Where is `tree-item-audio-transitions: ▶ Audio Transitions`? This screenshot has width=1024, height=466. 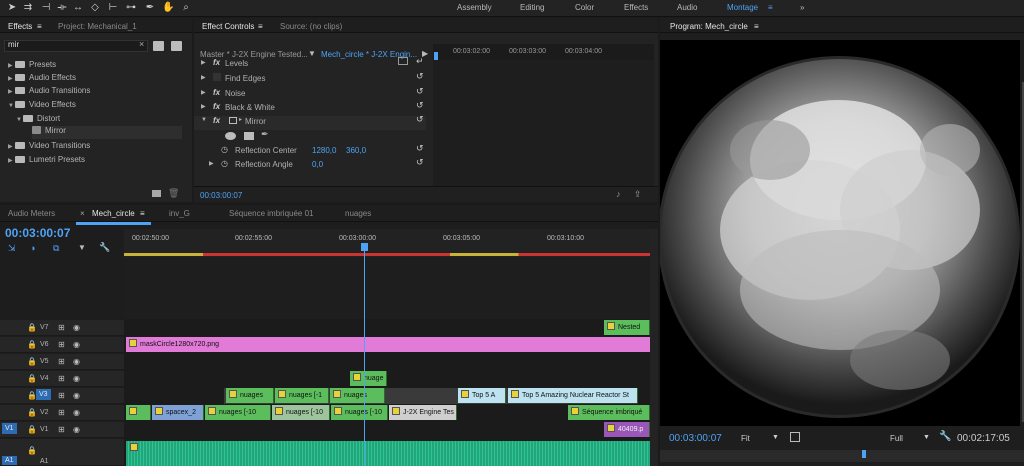 tree-item-audio-transitions: ▶ Audio Transitions is located at coordinates (49, 92).